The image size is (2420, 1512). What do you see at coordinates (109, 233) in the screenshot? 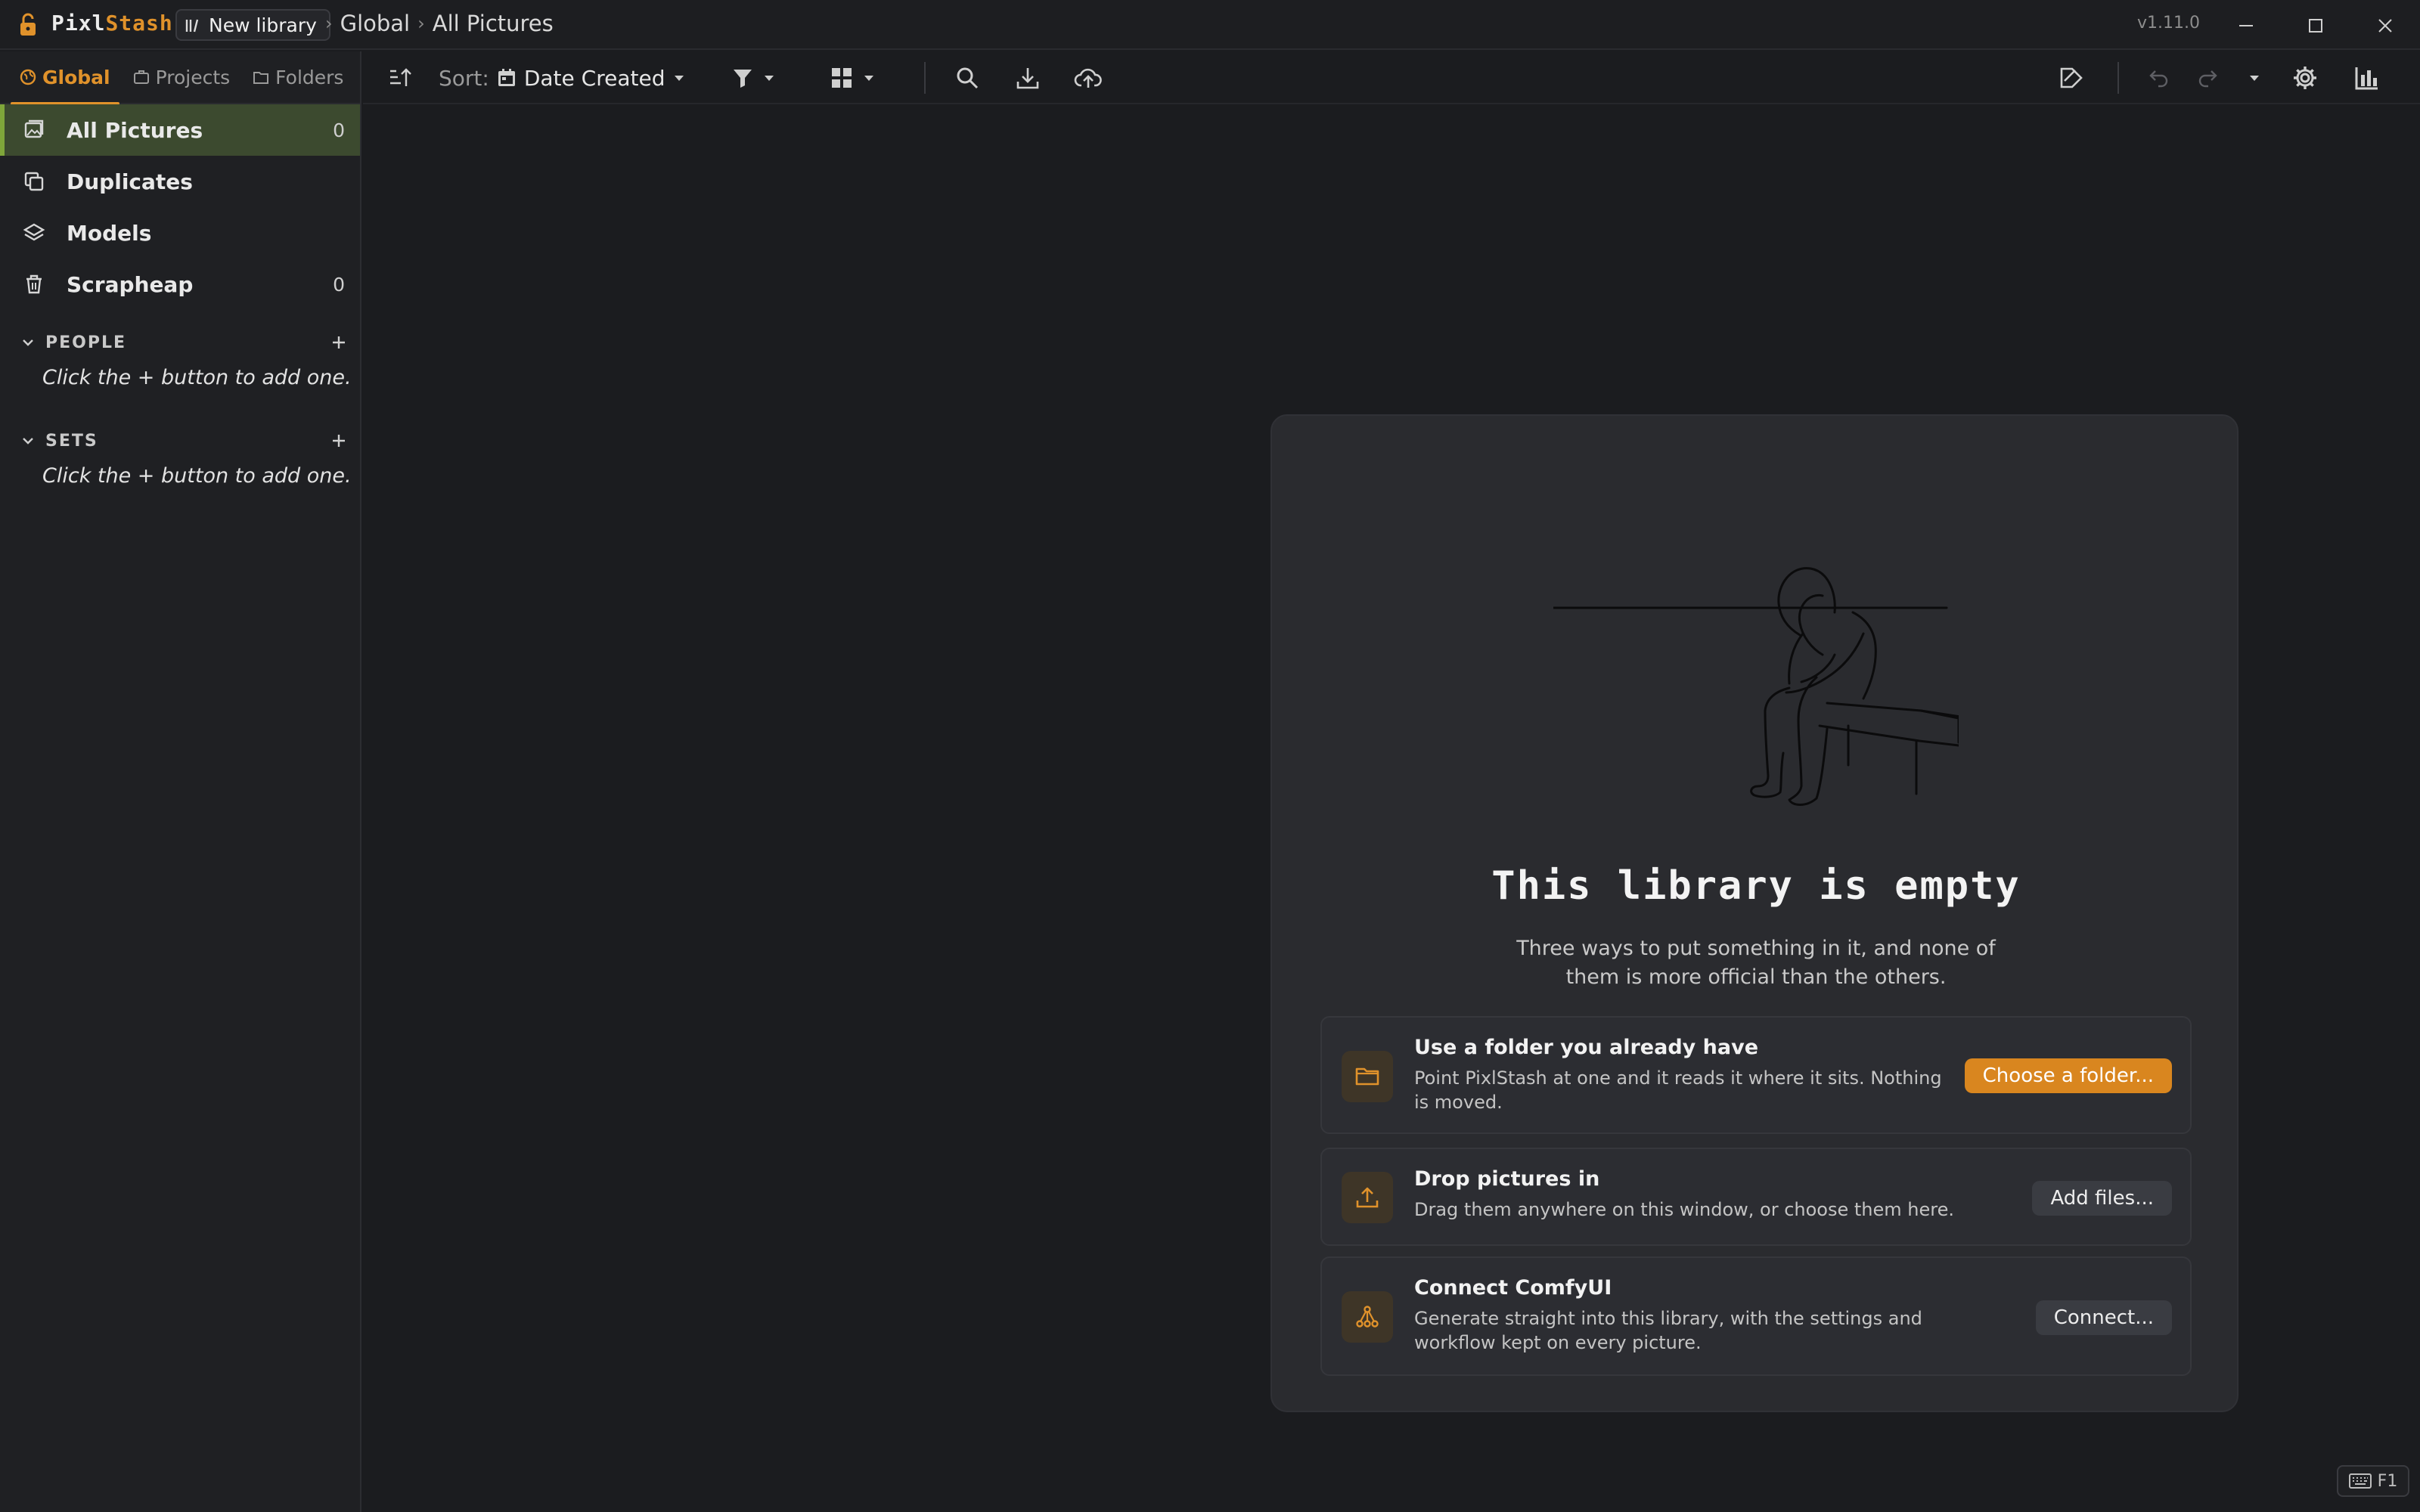
I see `sidebar-item-label: Models` at bounding box center [109, 233].